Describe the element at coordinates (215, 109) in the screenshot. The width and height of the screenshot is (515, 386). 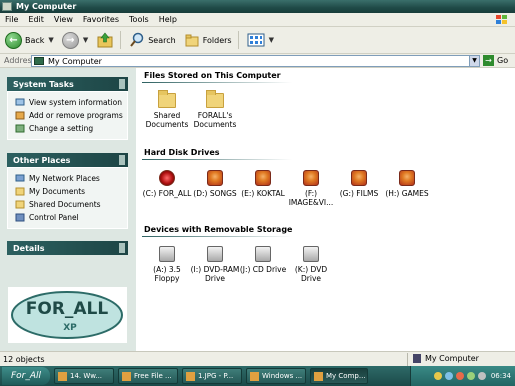
I see `item-forall-documents: FORALL's Documents` at that location.